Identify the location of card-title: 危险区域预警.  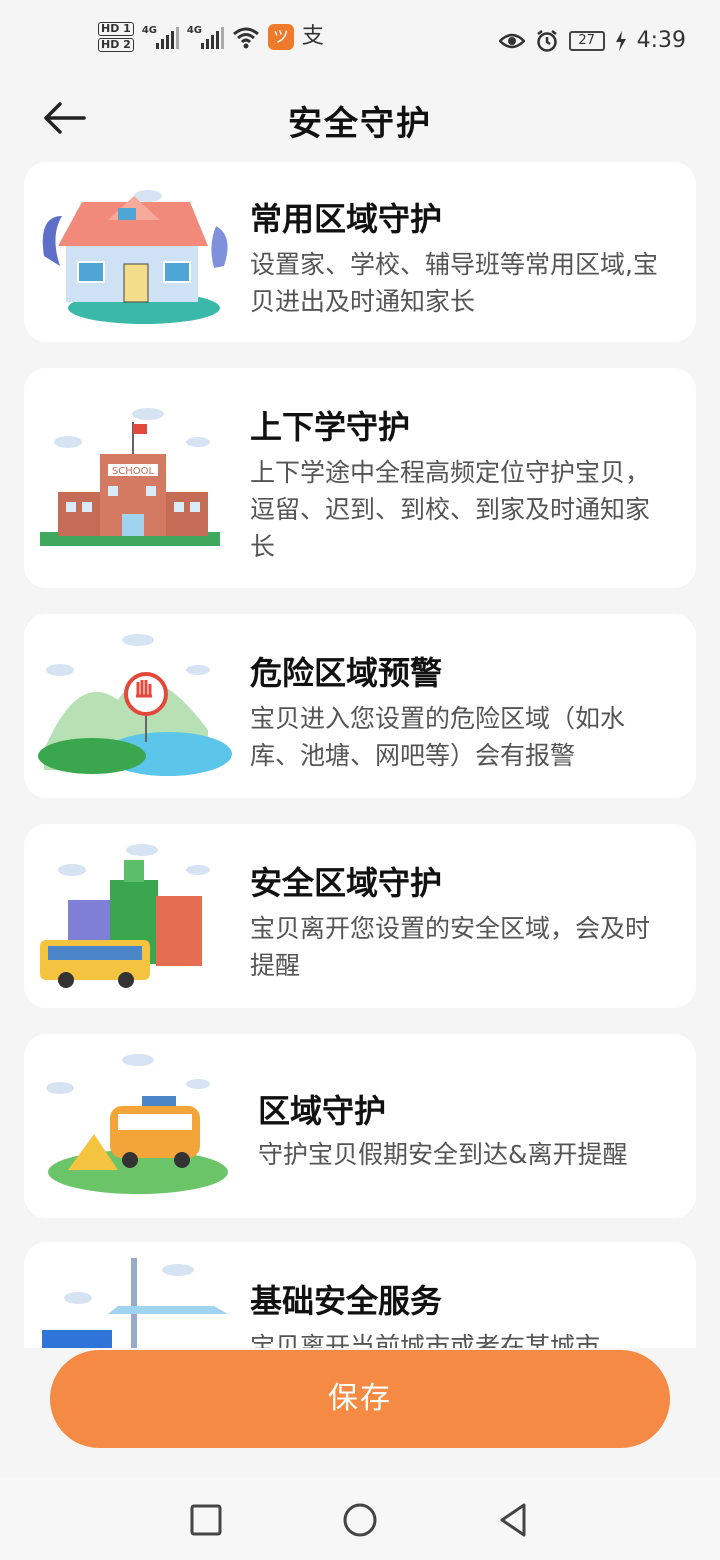
(346, 673).